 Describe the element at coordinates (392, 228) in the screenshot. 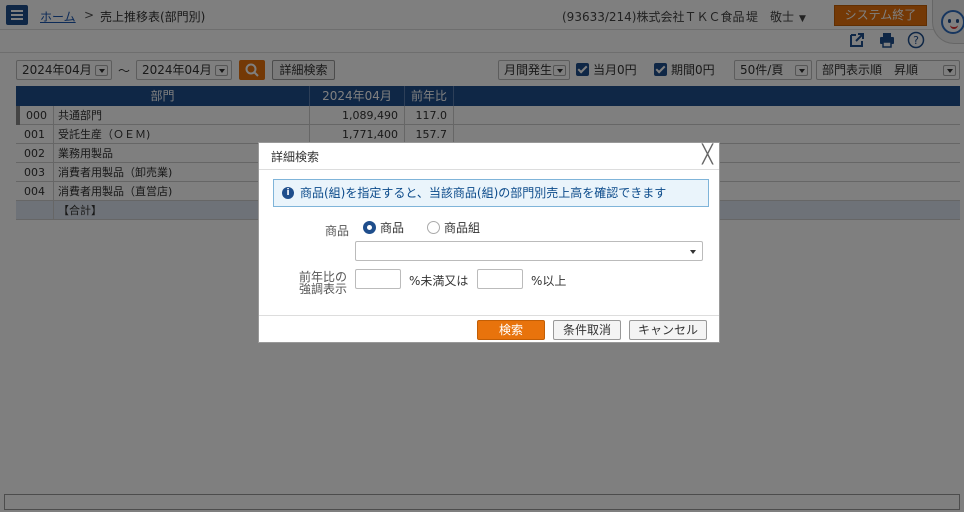

I see `radio-product-label: 商品` at that location.